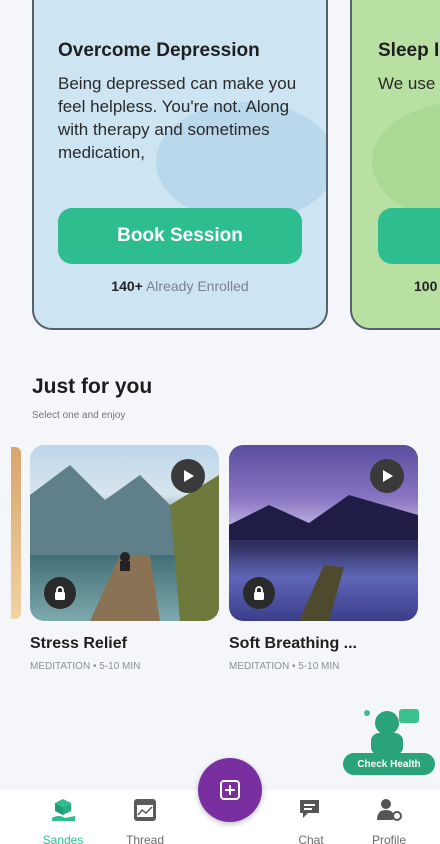 This screenshot has height=844, width=440. I want to click on enrolled-number: 140+, so click(127, 286).